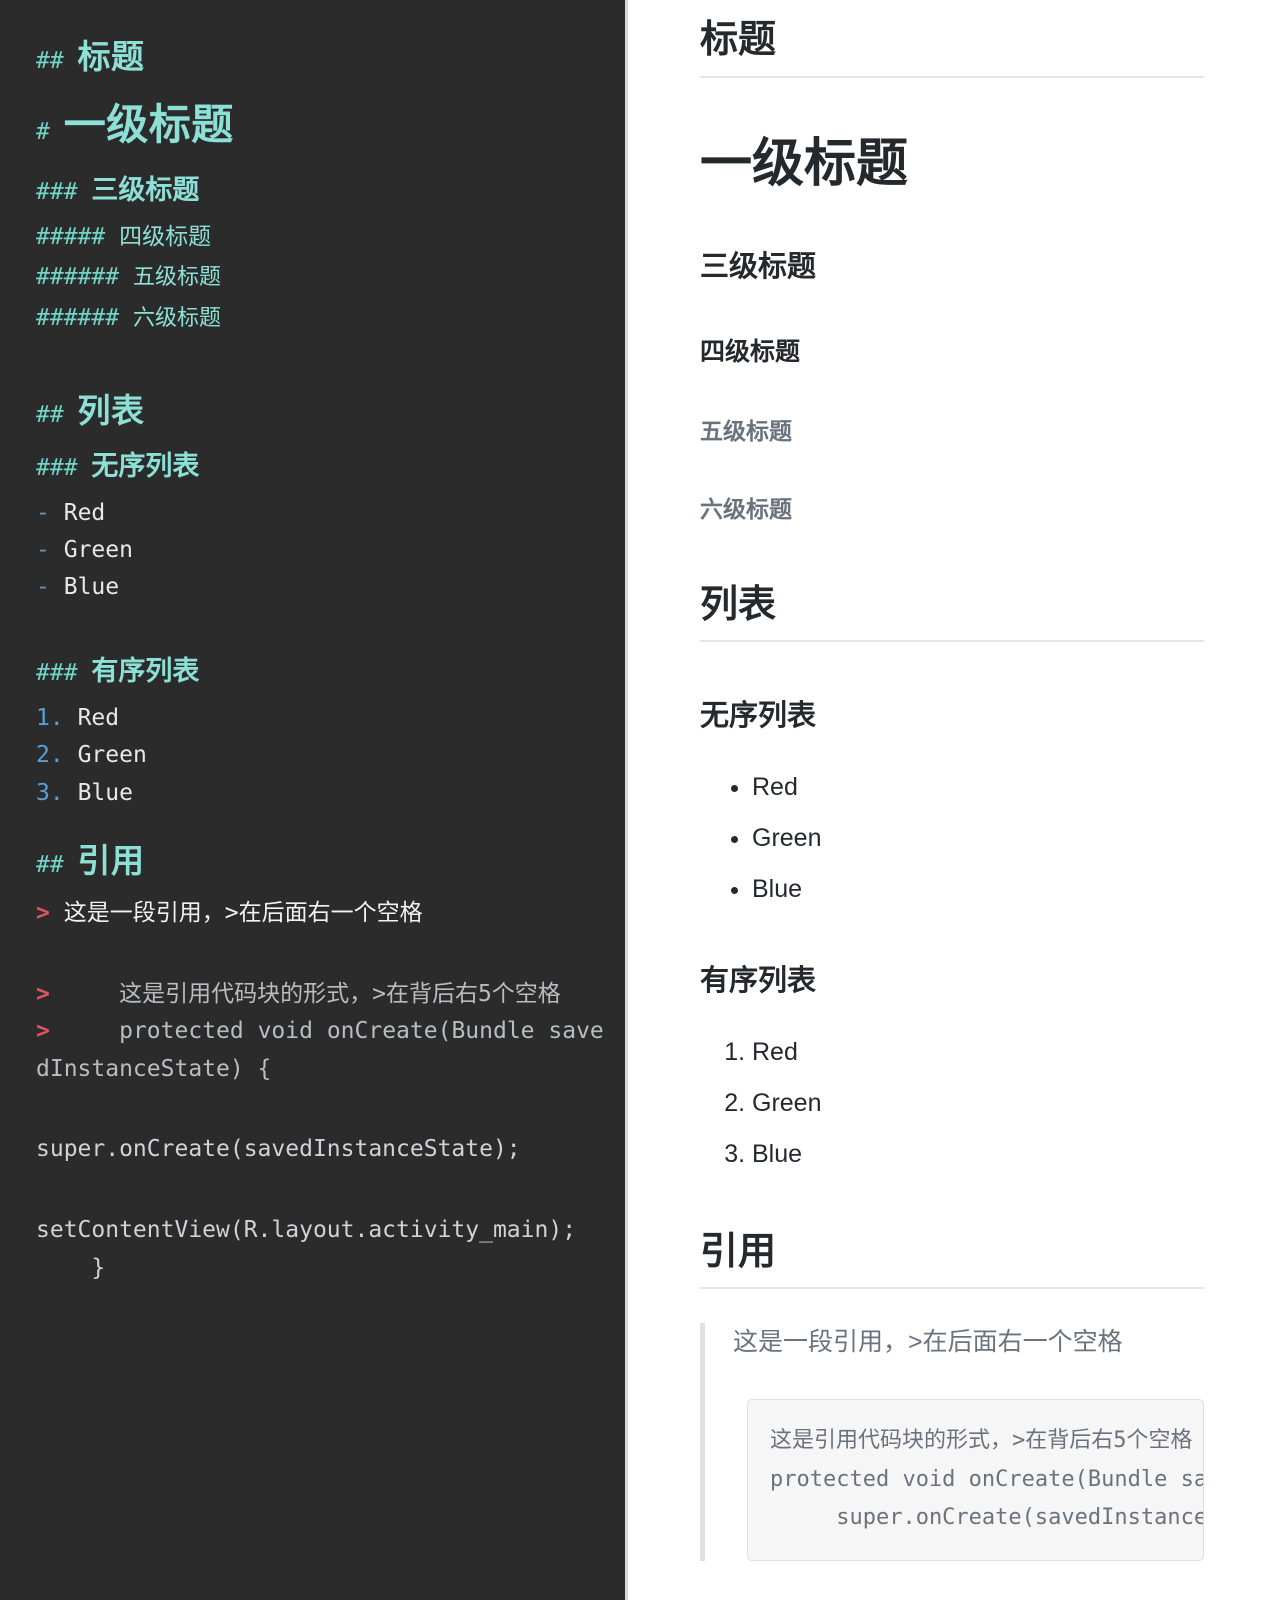  I want to click on source-line-h6: ###### 六级标题, so click(320, 318).